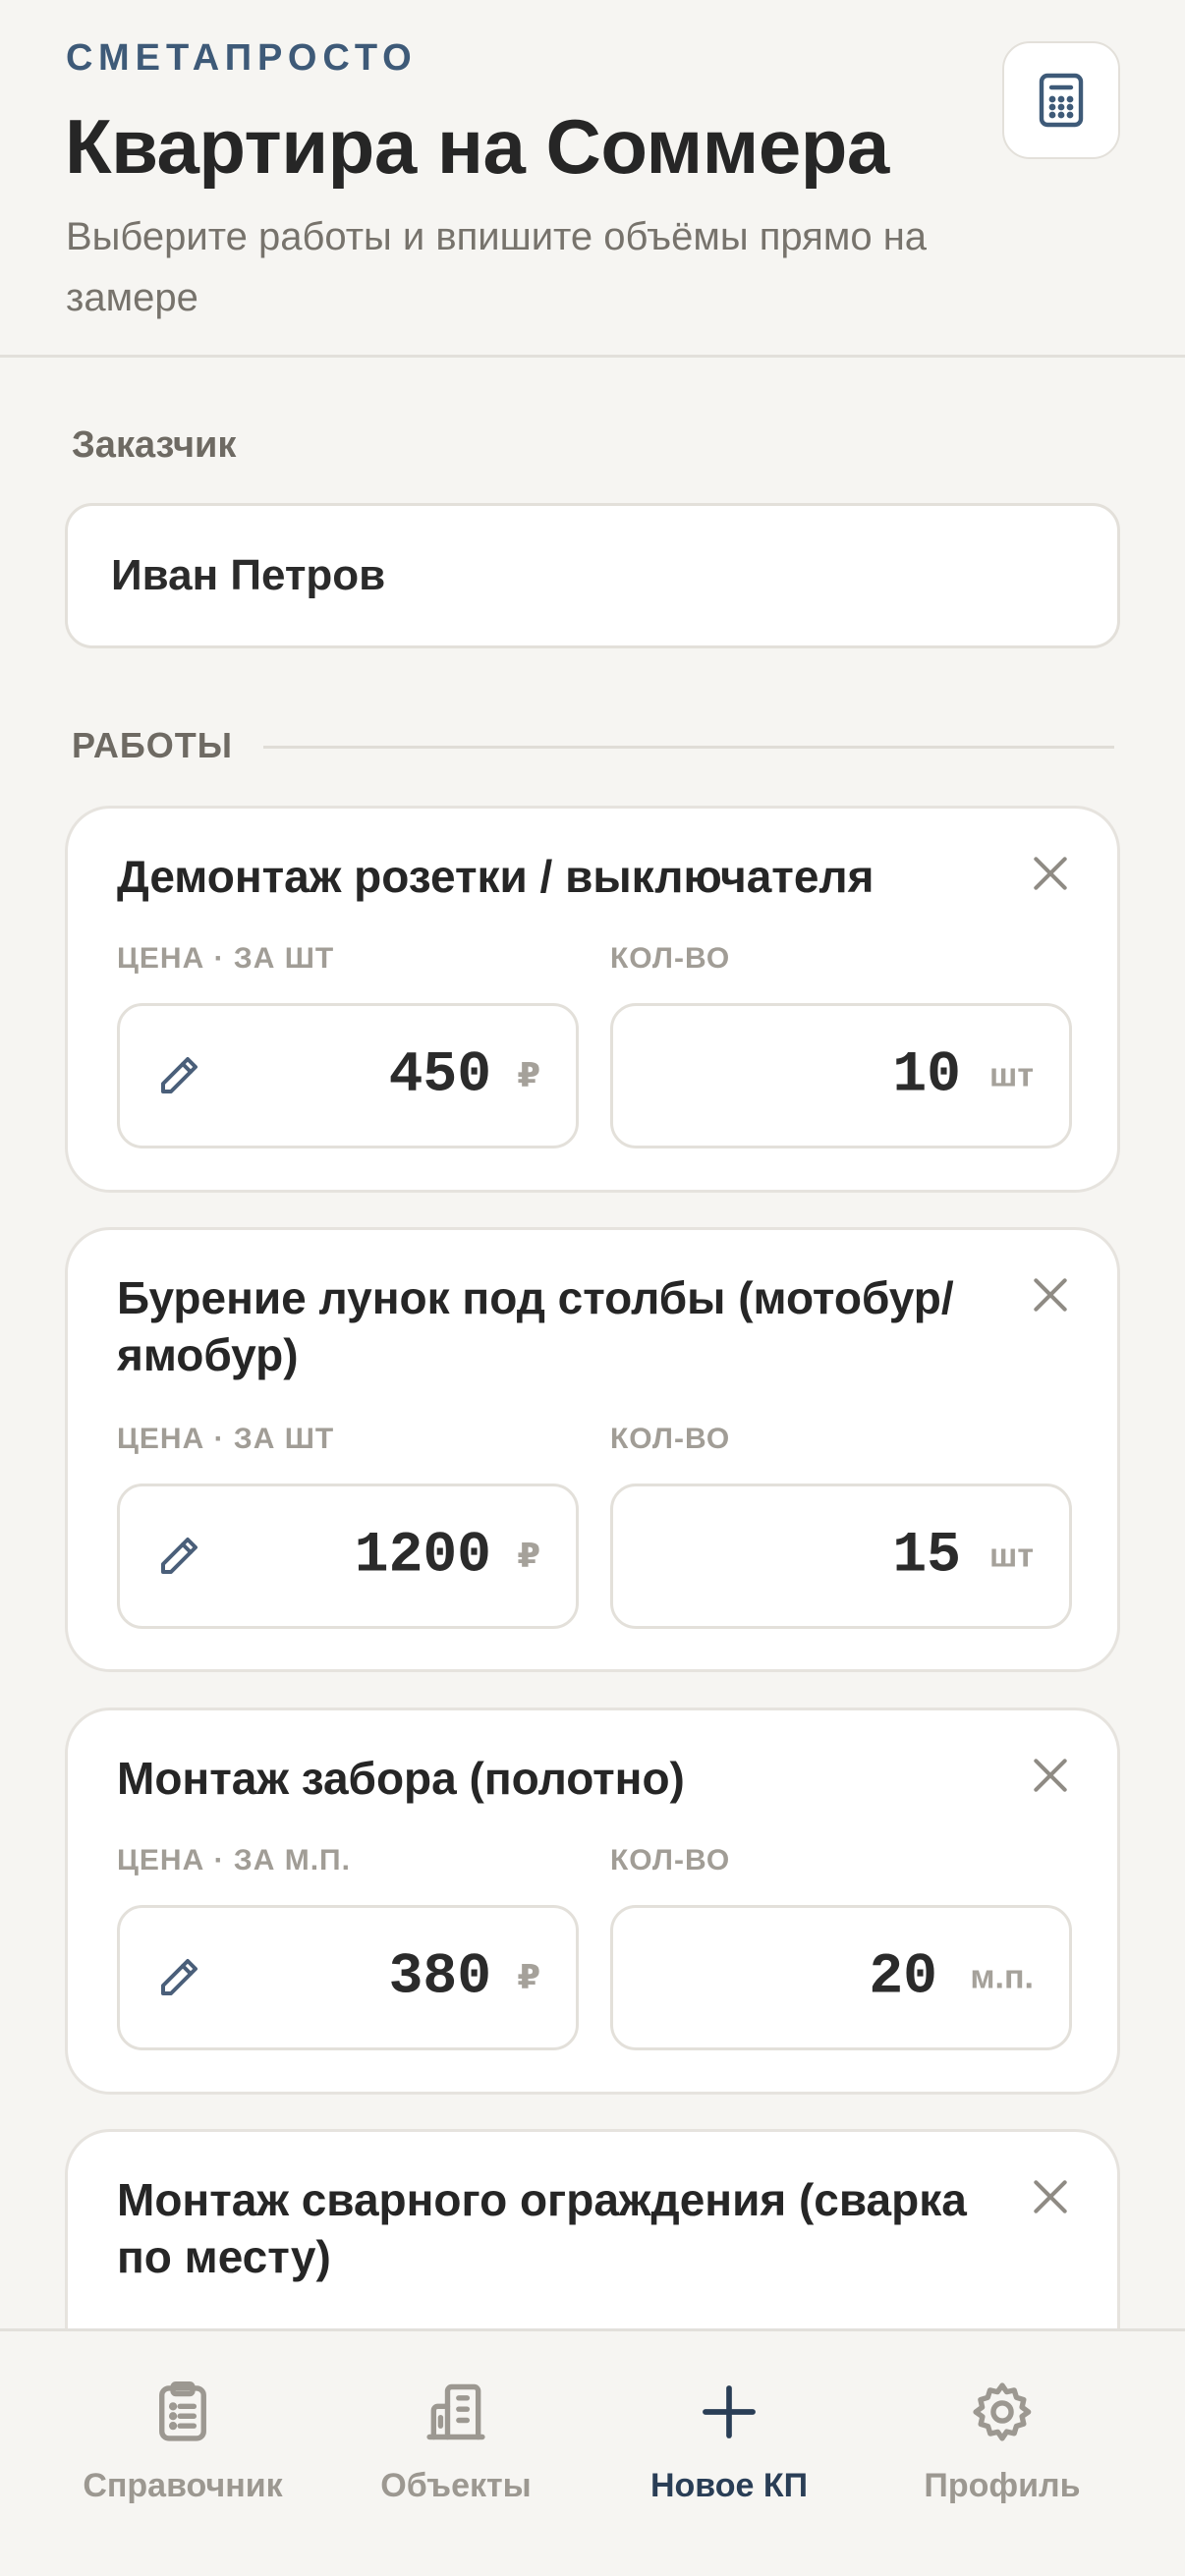 This screenshot has height=2576, width=1185. I want to click on page-title: Квартира на Соммера, so click(477, 146).